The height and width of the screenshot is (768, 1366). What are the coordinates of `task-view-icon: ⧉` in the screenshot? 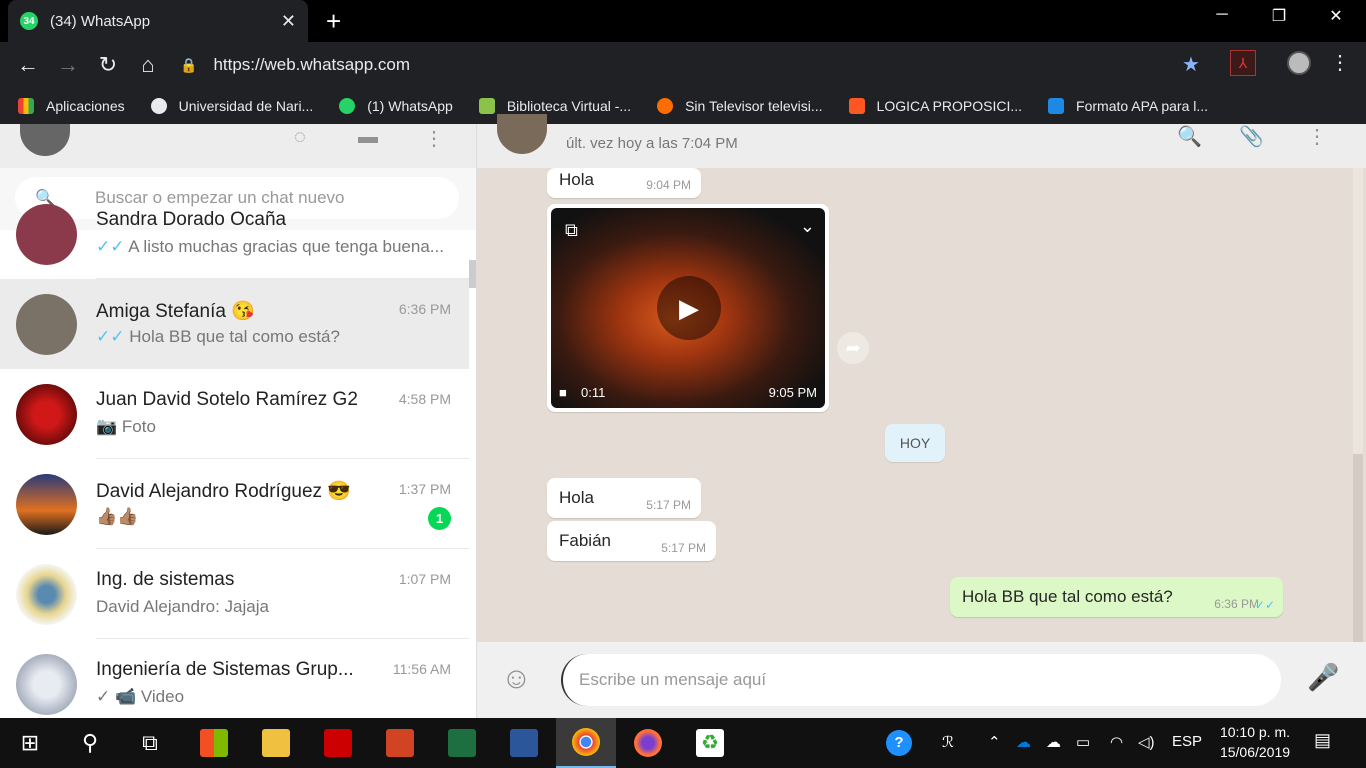 It's located at (150, 743).